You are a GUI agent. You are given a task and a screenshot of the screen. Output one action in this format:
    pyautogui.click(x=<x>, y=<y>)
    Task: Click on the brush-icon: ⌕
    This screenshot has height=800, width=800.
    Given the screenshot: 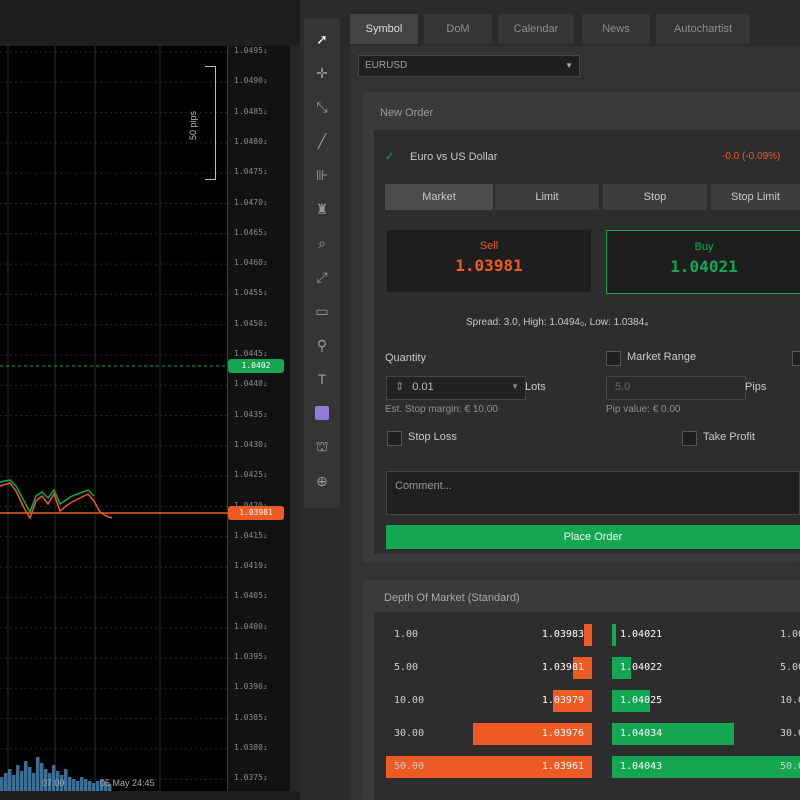 What is the action you would take?
    pyautogui.click(x=322, y=243)
    